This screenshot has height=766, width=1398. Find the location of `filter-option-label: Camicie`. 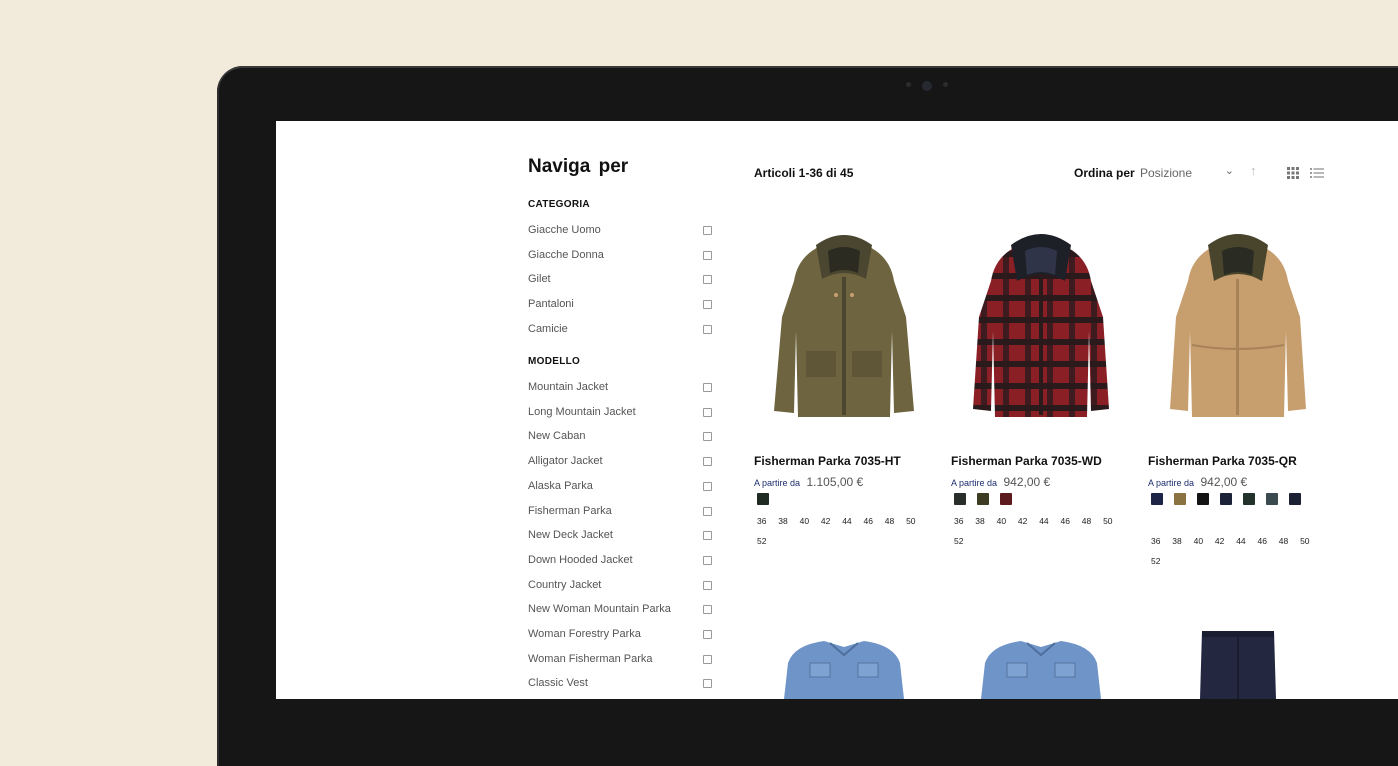

filter-option-label: Camicie is located at coordinates (548, 329).